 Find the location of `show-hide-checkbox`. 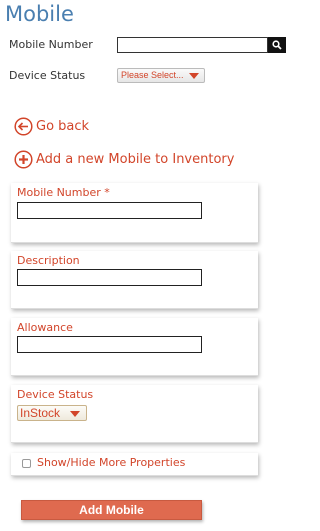

show-hide-checkbox is located at coordinates (26, 463).